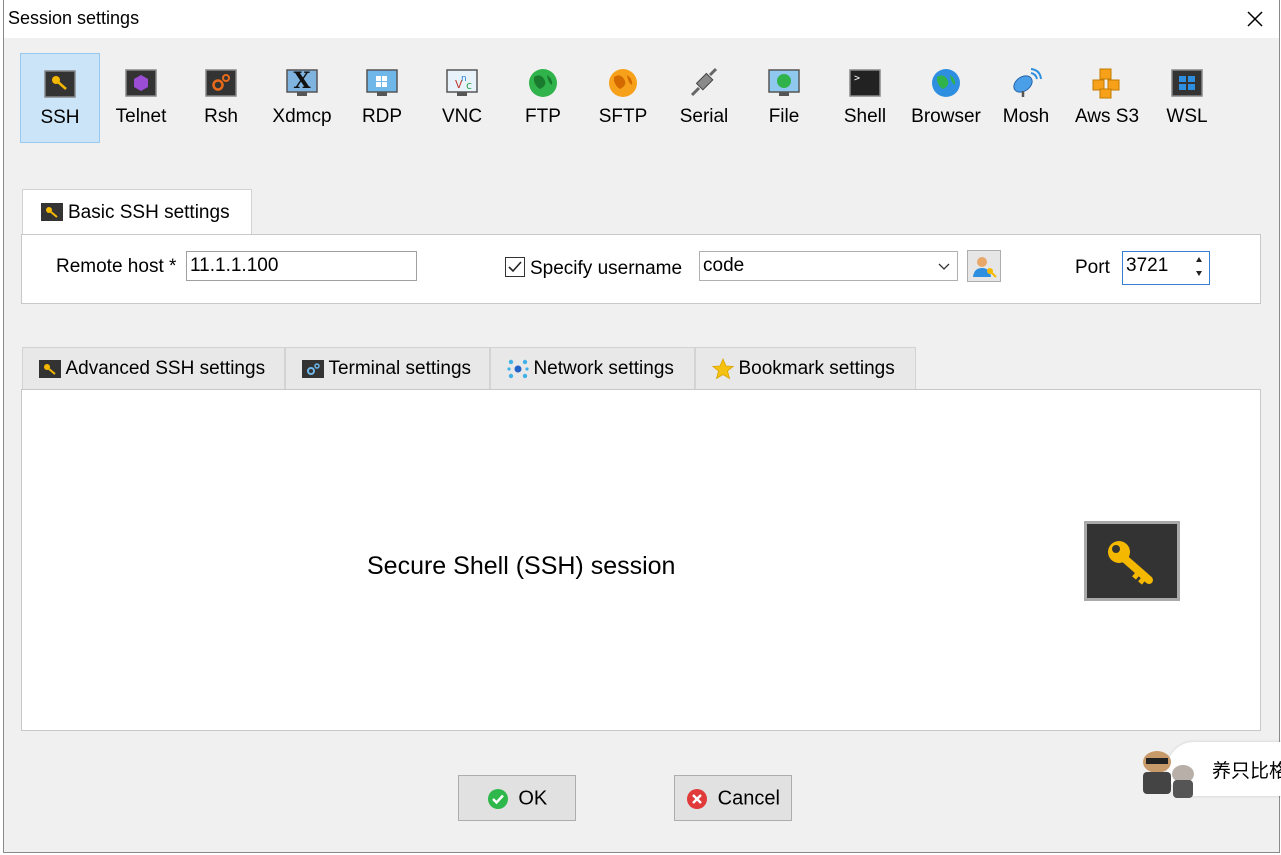  I want to click on svg-text: c, so click(469, 85).